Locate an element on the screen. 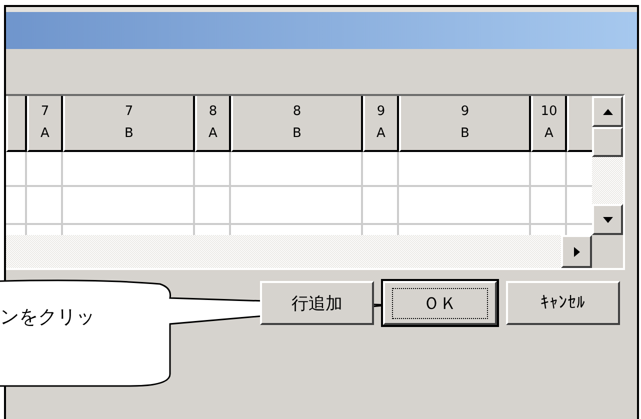  scroll-up-button is located at coordinates (607, 111).